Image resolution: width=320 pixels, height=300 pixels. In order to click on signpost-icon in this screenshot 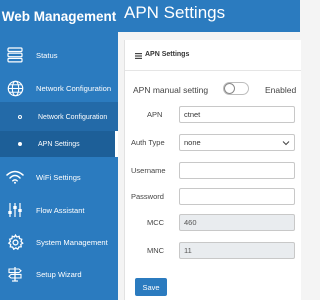, I will do `click(15, 274)`.